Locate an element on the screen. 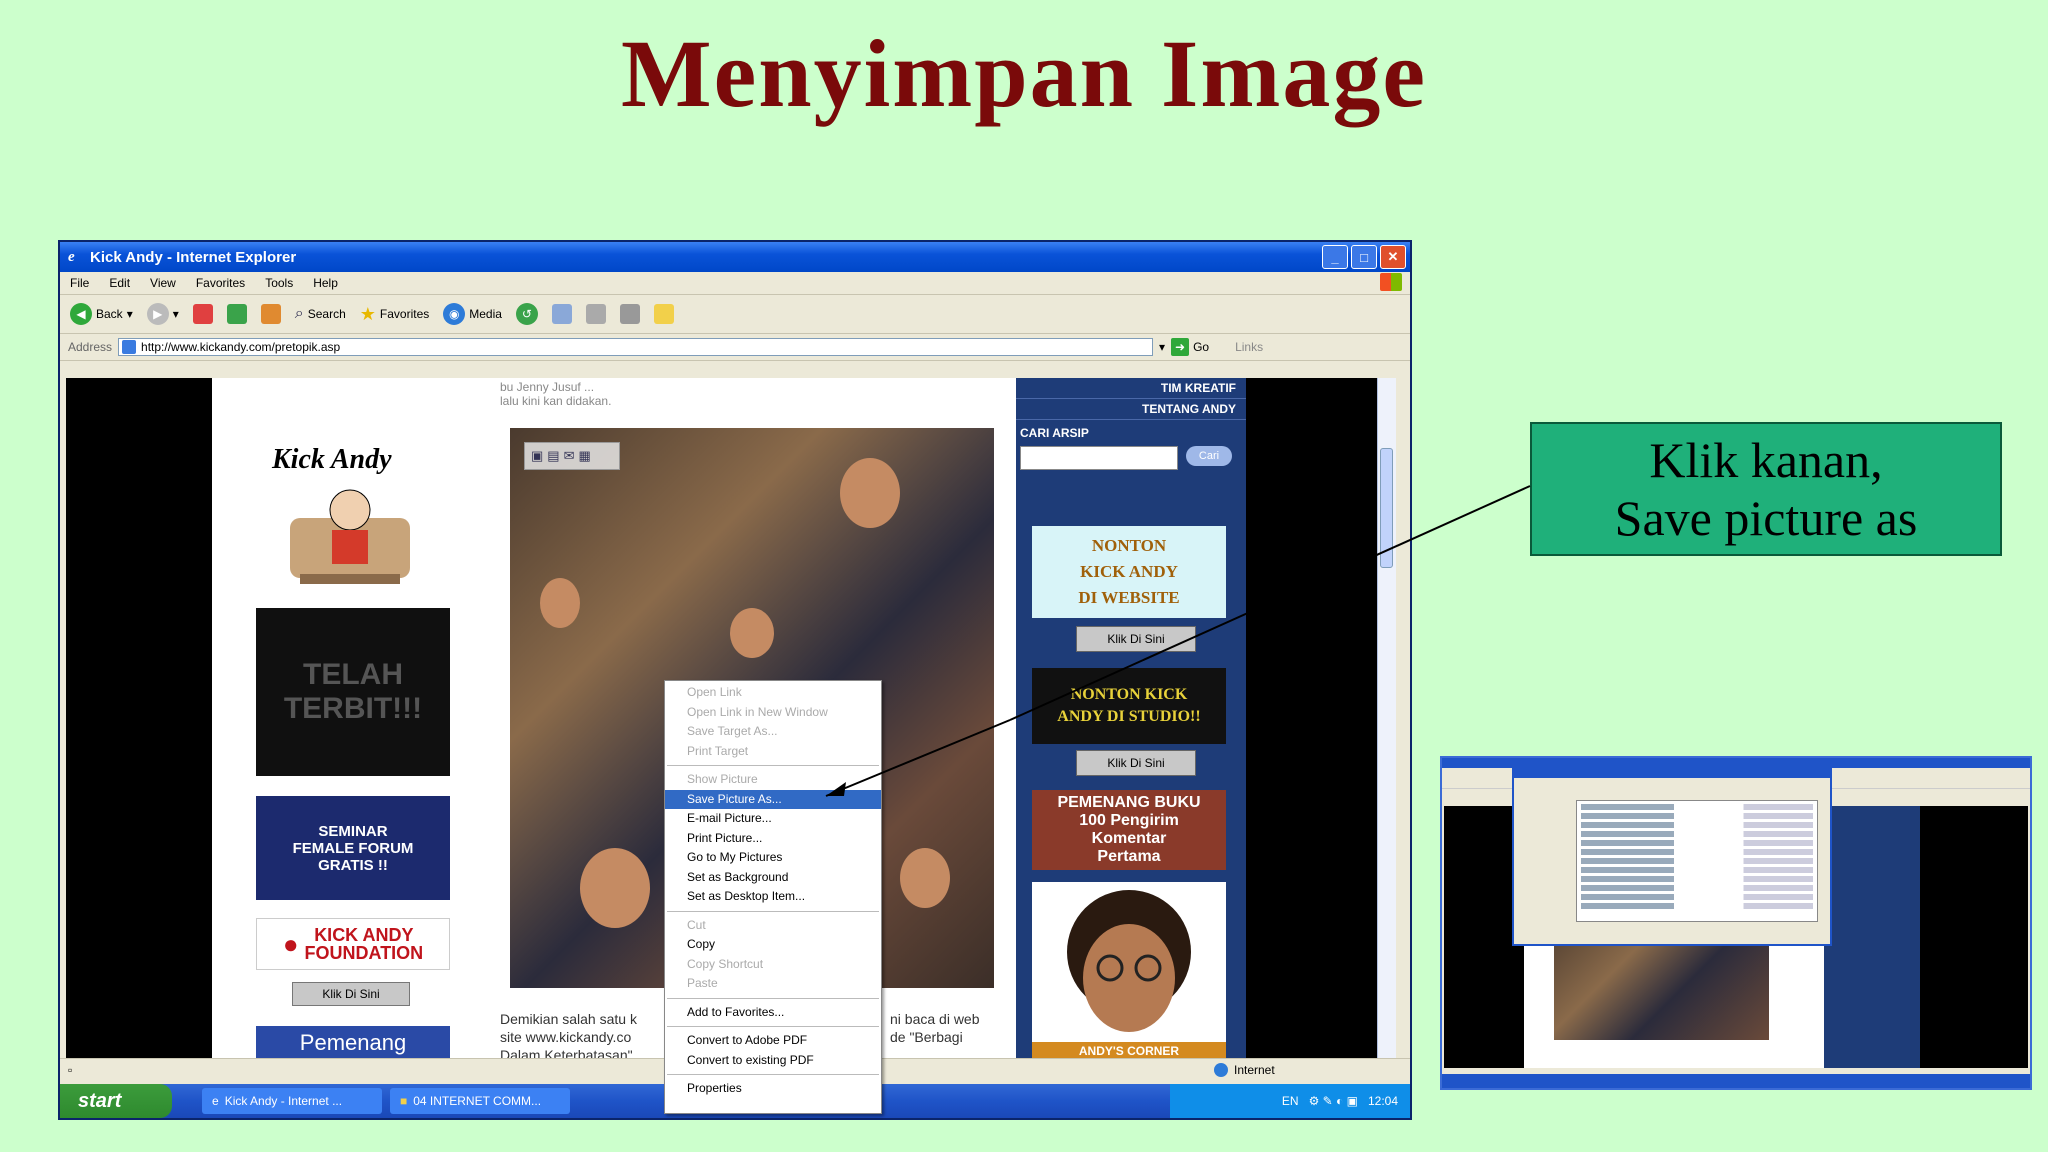  save-dialog-thumbnail is located at coordinates (1672, 857).